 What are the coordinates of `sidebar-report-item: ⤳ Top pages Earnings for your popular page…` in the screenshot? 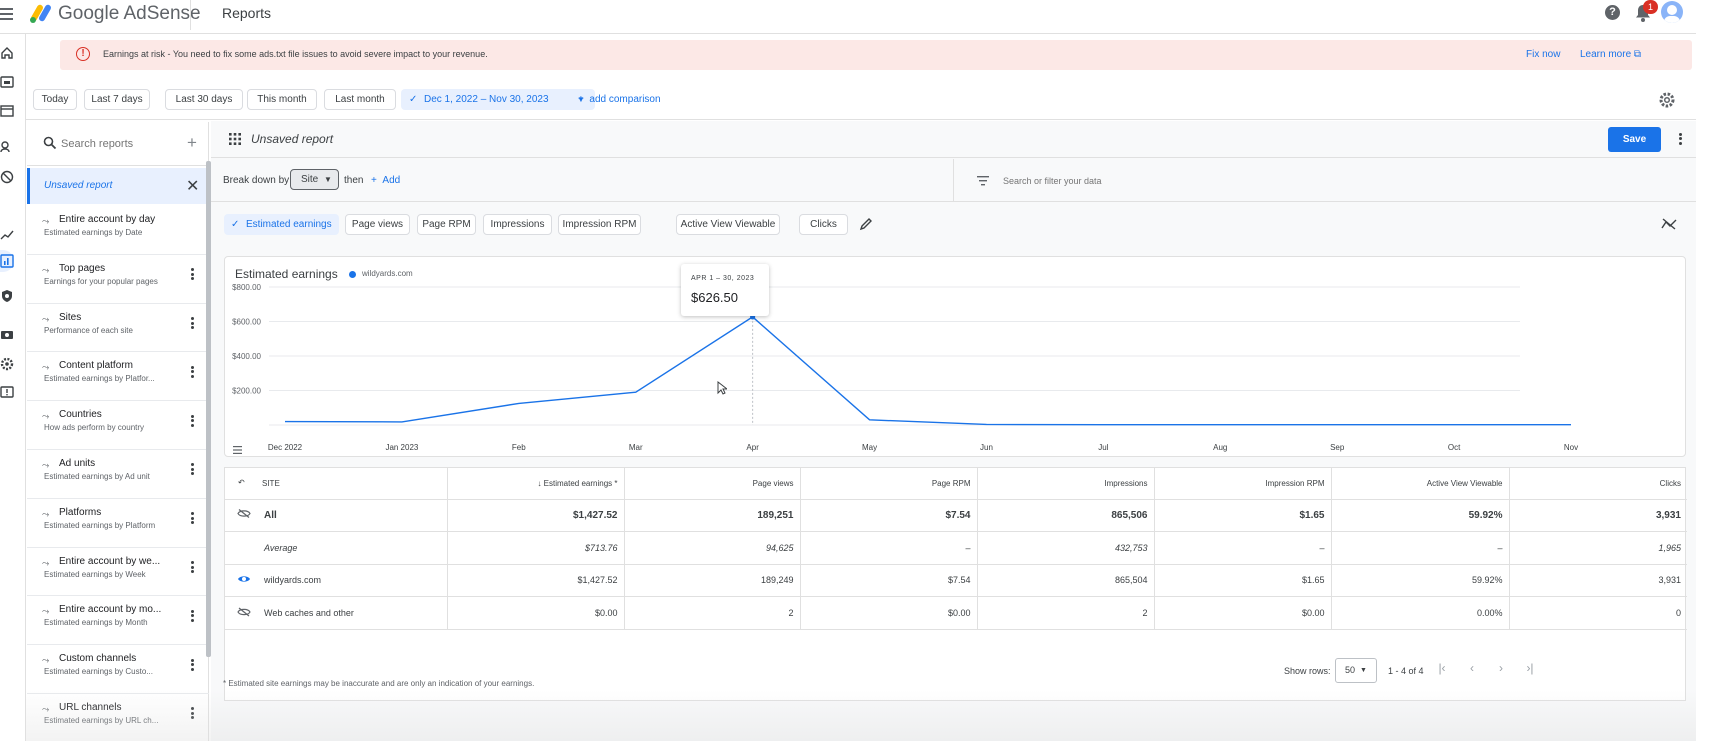 It's located at (118, 279).